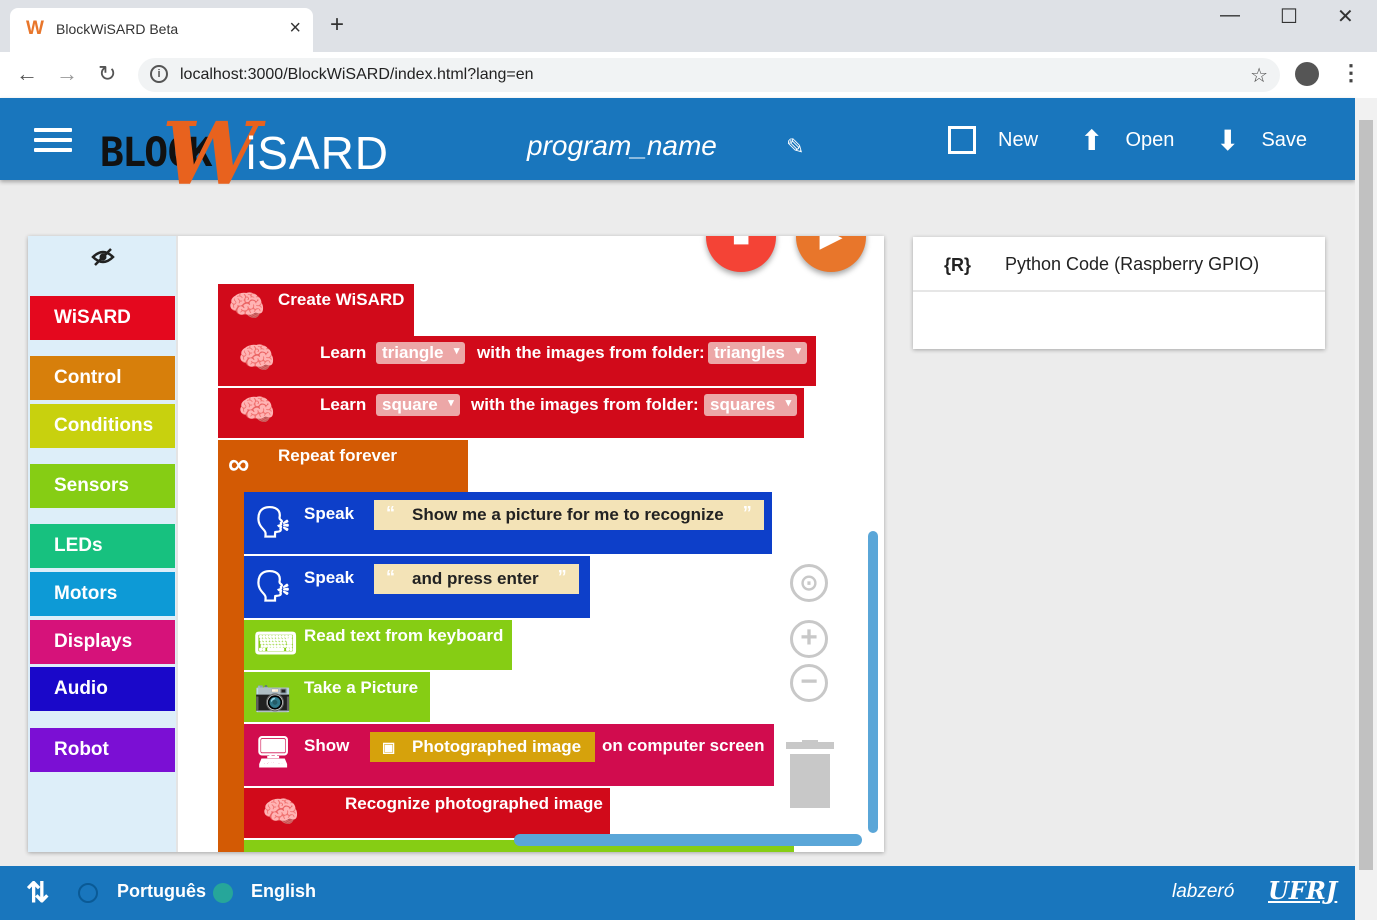 This screenshot has width=1377, height=920. I want to click on category-sensors: Sensors, so click(102, 486).